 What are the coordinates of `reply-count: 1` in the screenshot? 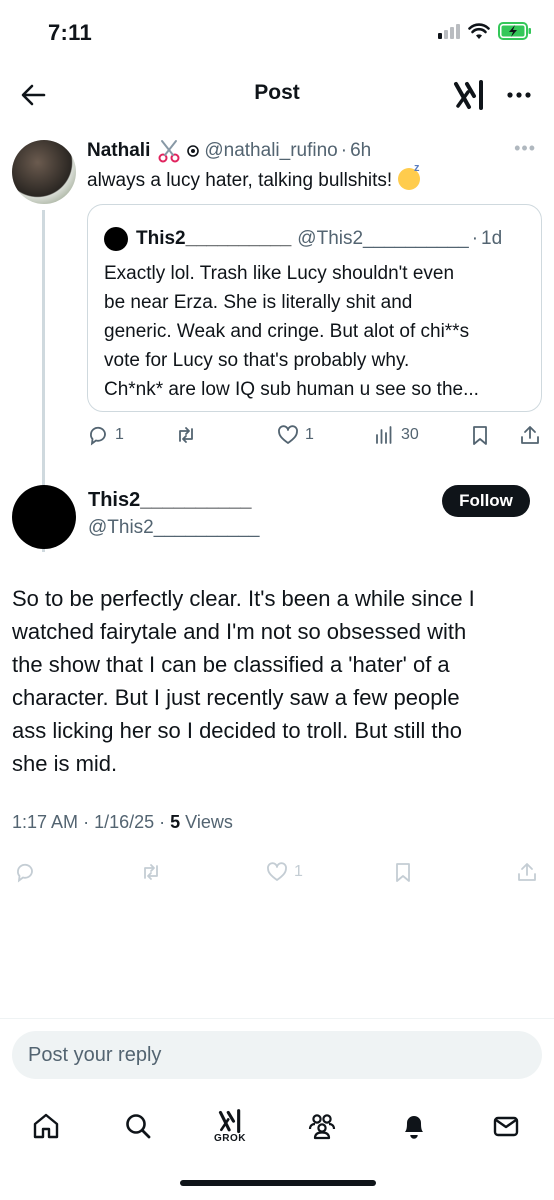 It's located at (119, 434).